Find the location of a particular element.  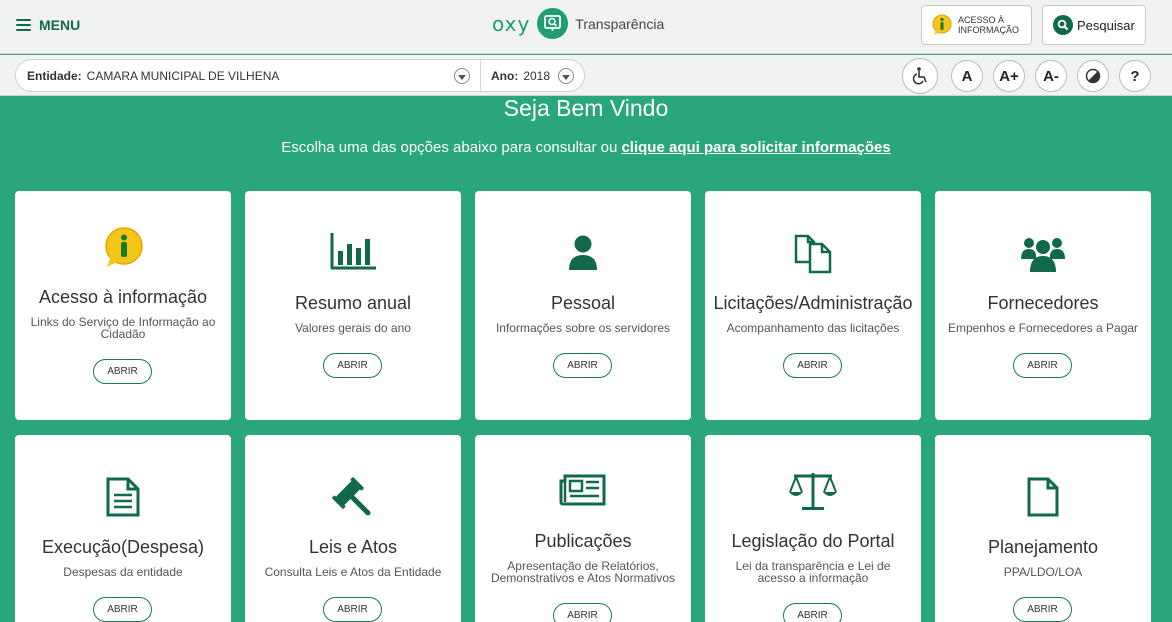

card-title: Publicações is located at coordinates (583, 541).